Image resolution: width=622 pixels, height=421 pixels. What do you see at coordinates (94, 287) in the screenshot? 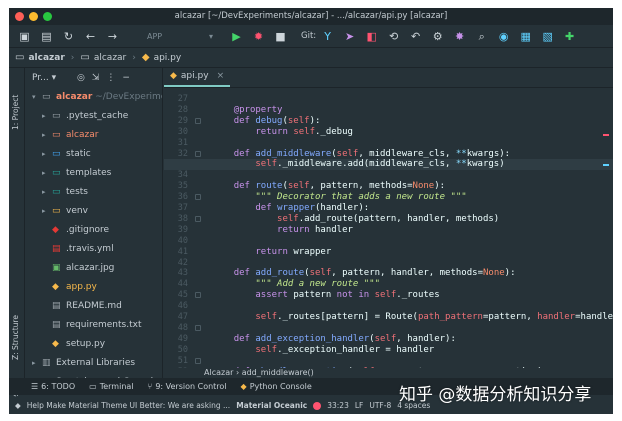
I see `tree-item: ◆ app.py` at bounding box center [94, 287].